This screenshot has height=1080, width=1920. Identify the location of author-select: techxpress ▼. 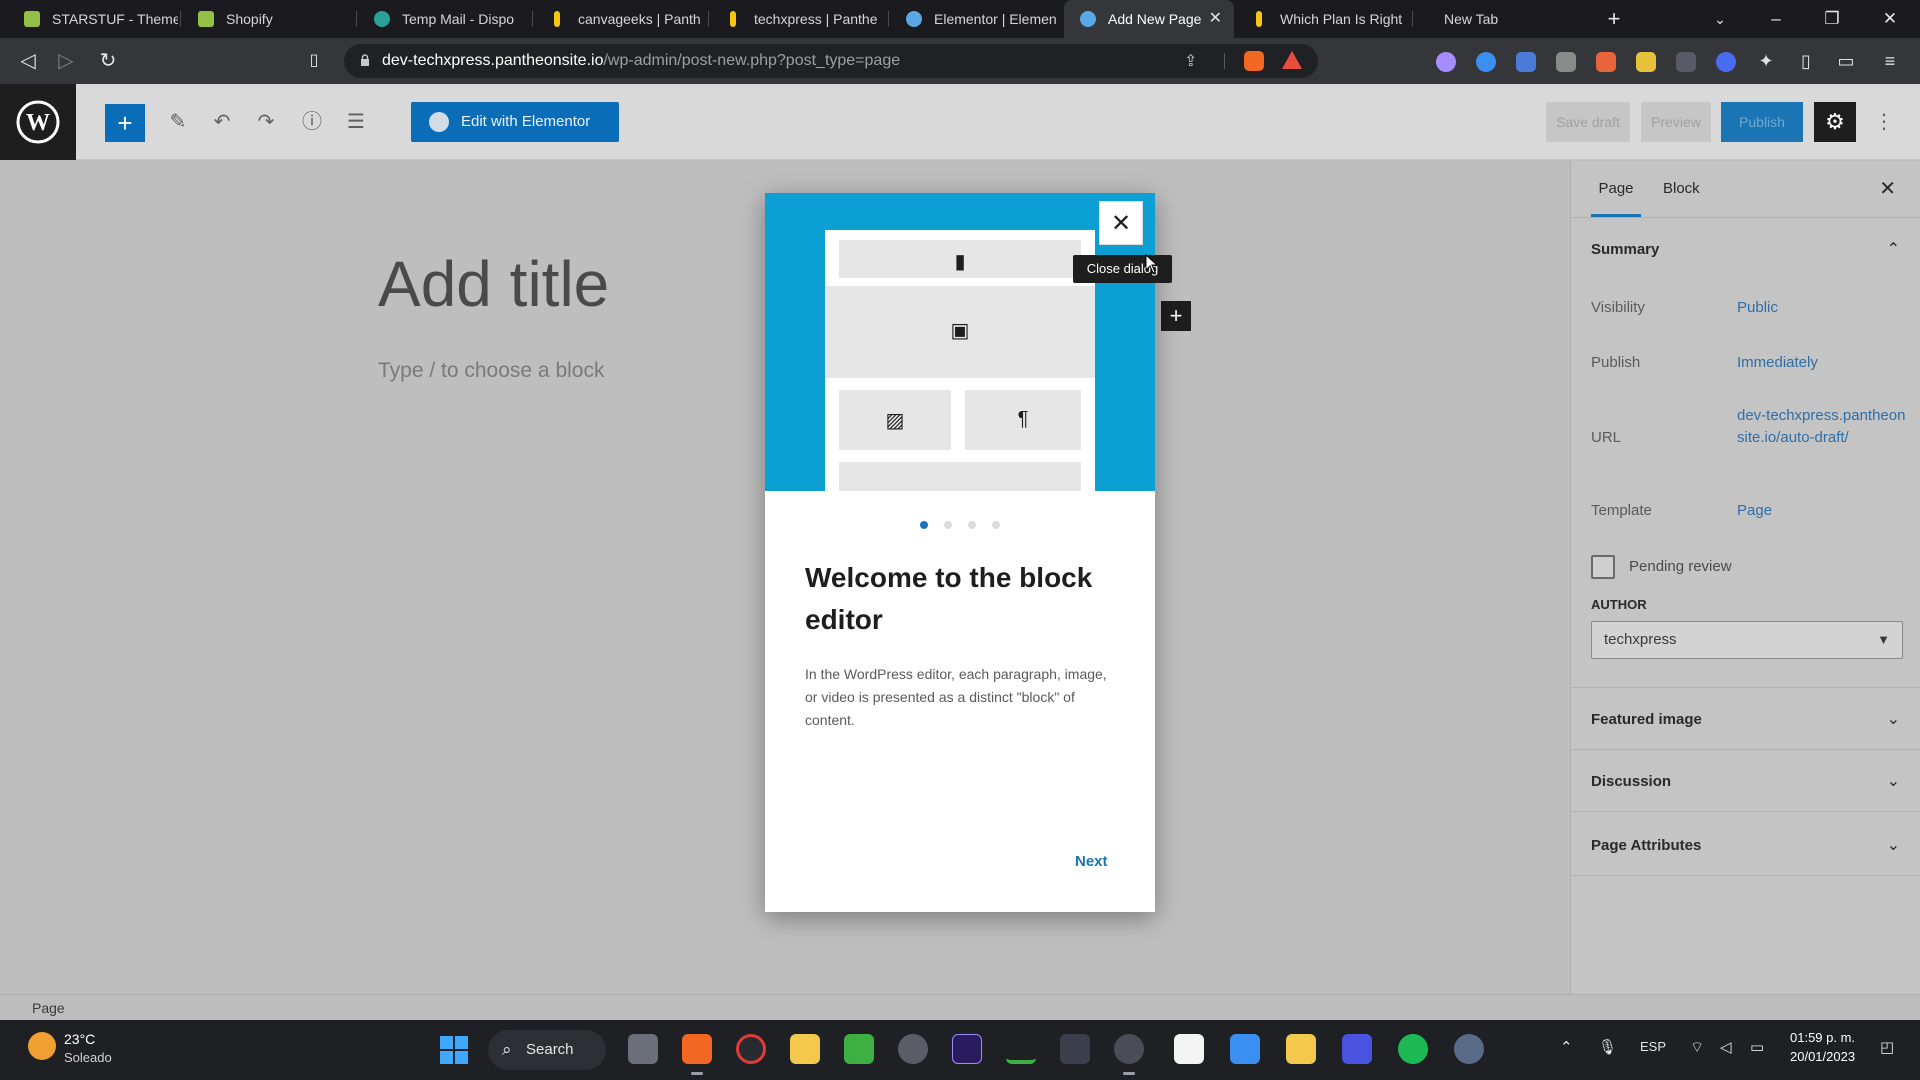
(1747, 640).